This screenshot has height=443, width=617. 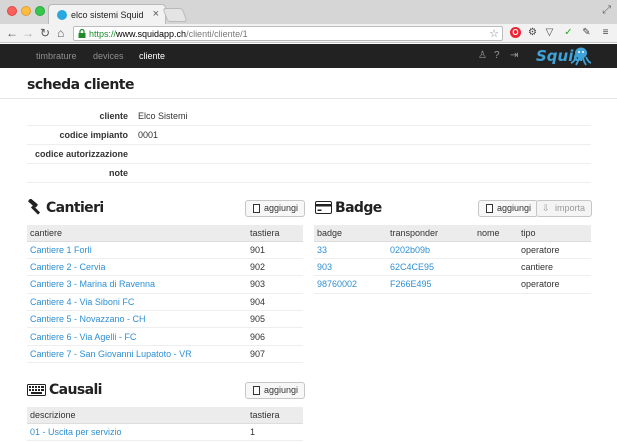 What do you see at coordinates (508, 208) in the screenshot?
I see `add-badge-button: aggiungi` at bounding box center [508, 208].